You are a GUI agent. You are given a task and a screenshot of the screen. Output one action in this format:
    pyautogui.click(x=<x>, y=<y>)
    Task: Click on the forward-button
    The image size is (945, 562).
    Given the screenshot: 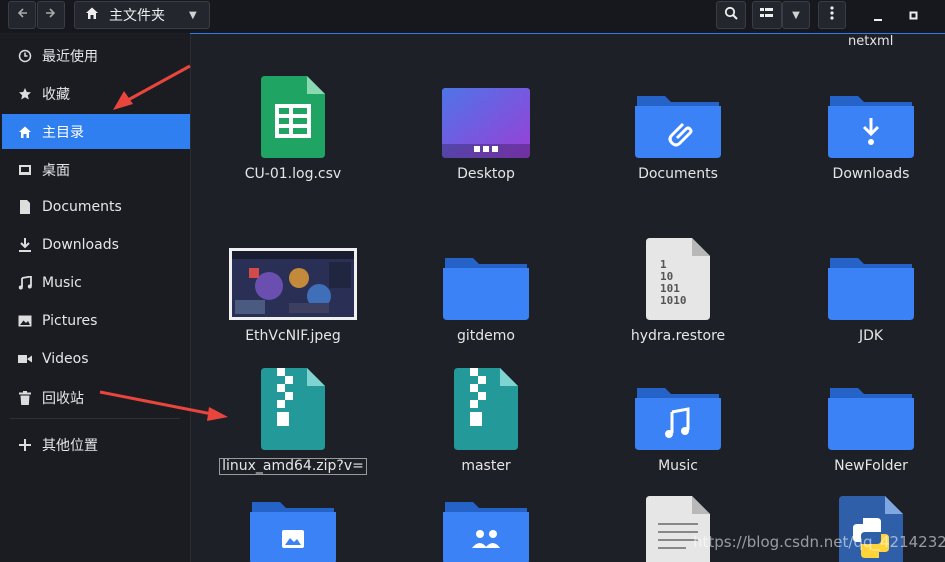 What is the action you would take?
    pyautogui.click(x=51, y=15)
    